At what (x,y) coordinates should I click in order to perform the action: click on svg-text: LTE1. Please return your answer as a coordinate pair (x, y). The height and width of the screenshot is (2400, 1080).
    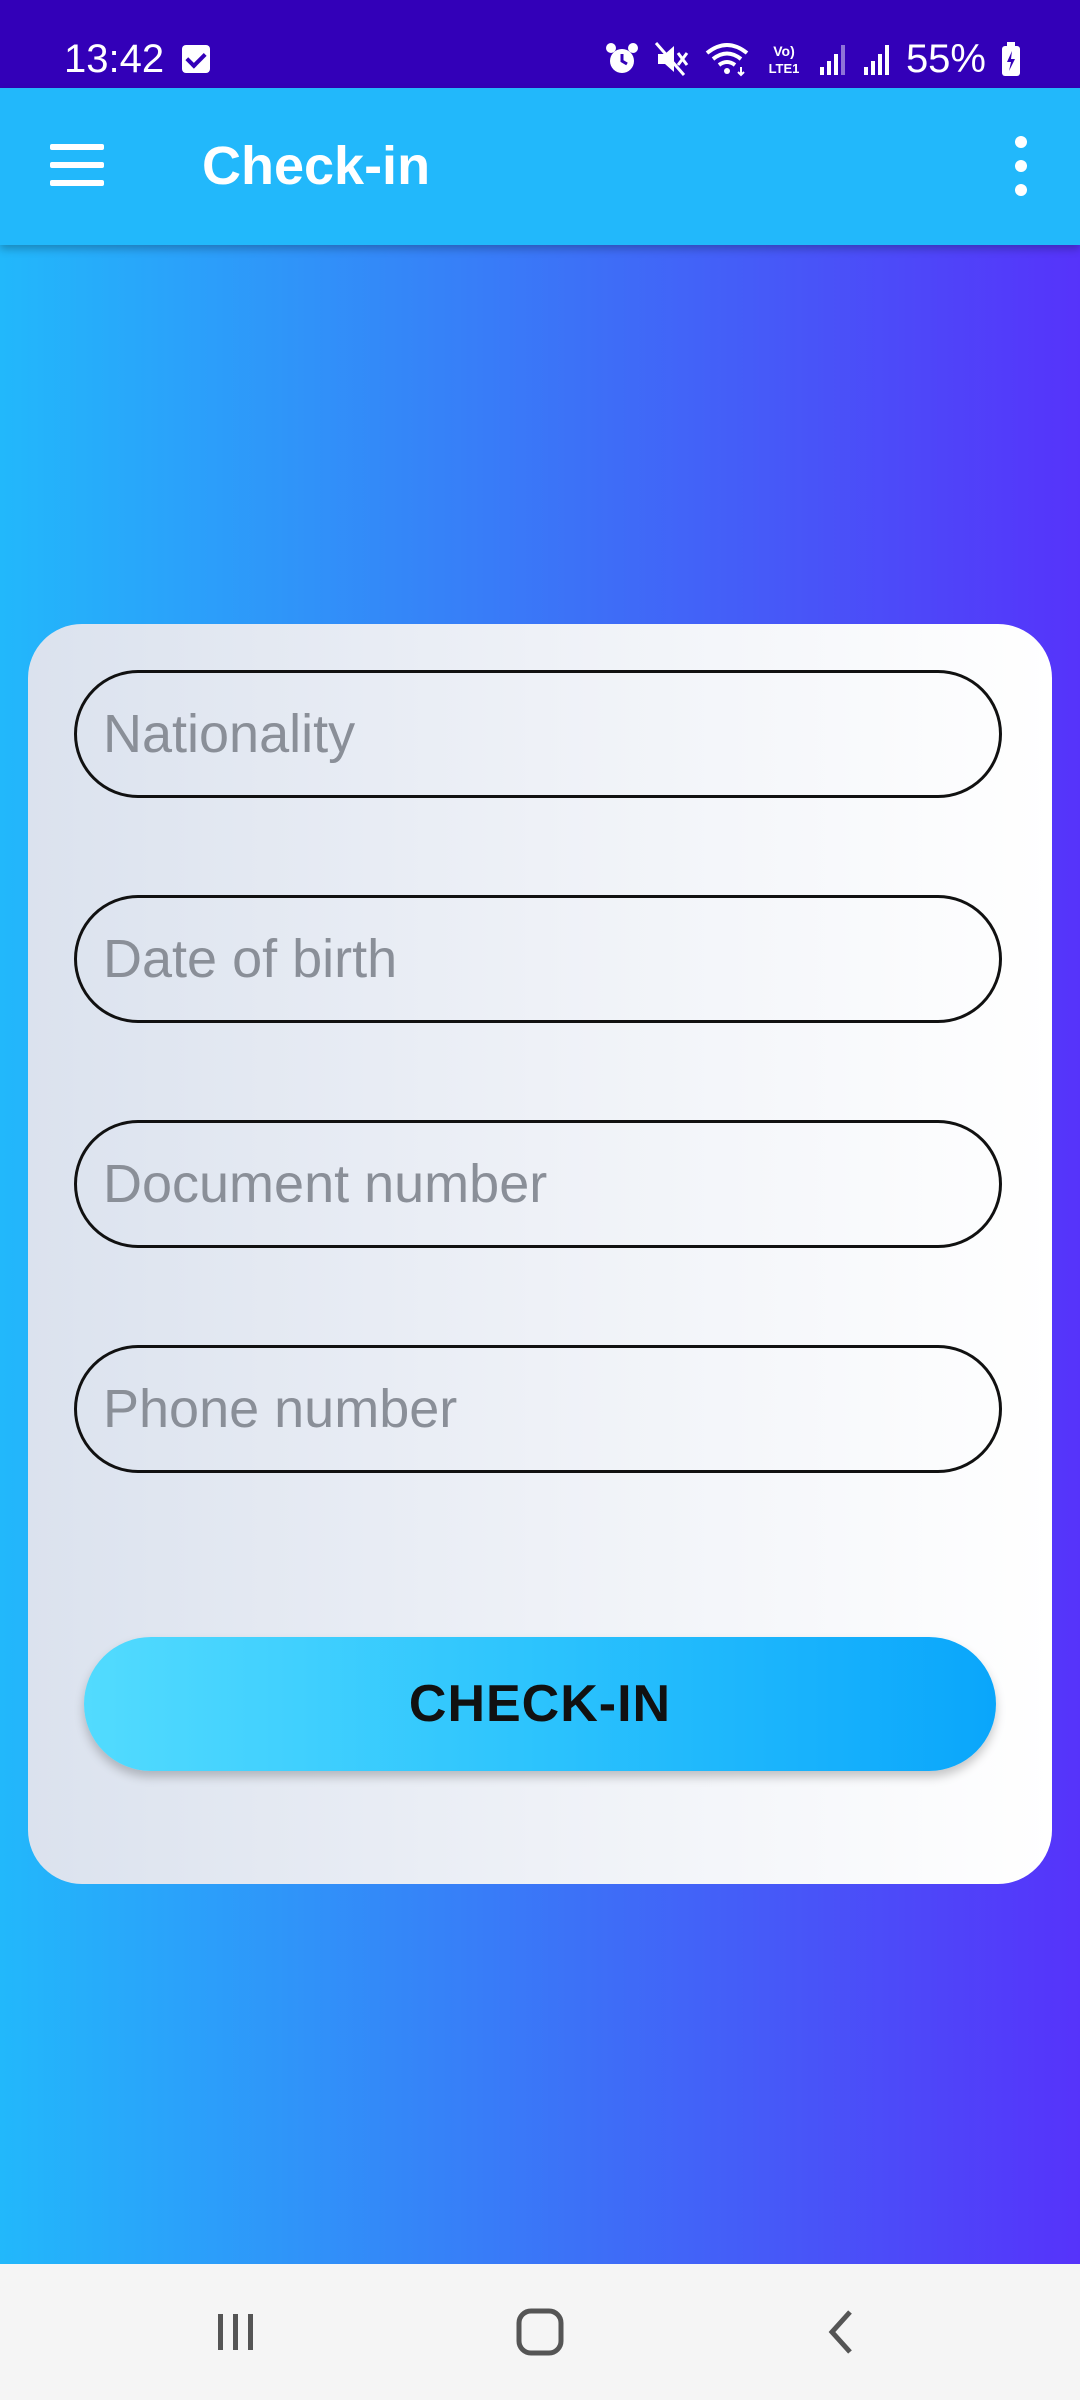
    Looking at the image, I should click on (784, 68).